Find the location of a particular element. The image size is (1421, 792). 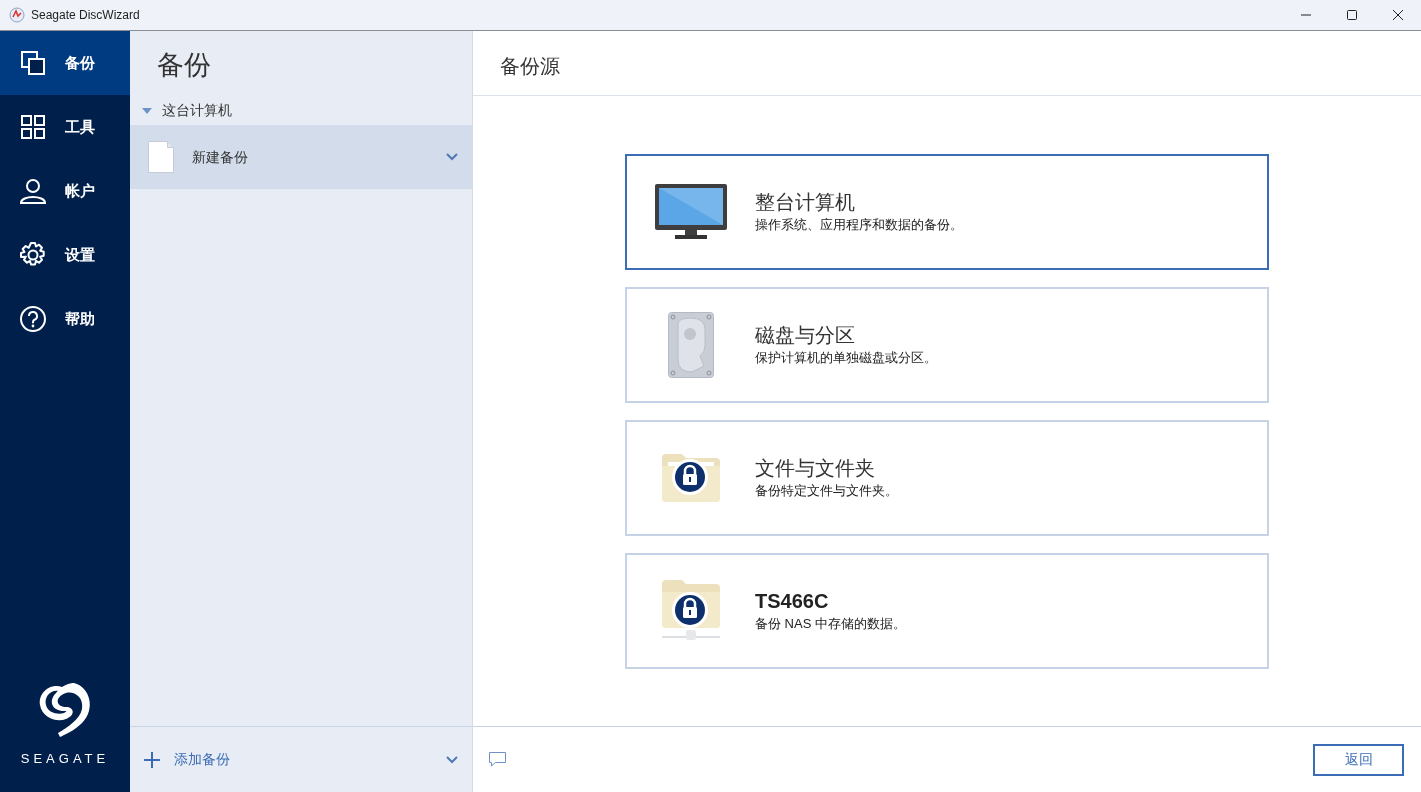

option-description: 操作系统、应用程序和数据的备份。 is located at coordinates (859, 225).